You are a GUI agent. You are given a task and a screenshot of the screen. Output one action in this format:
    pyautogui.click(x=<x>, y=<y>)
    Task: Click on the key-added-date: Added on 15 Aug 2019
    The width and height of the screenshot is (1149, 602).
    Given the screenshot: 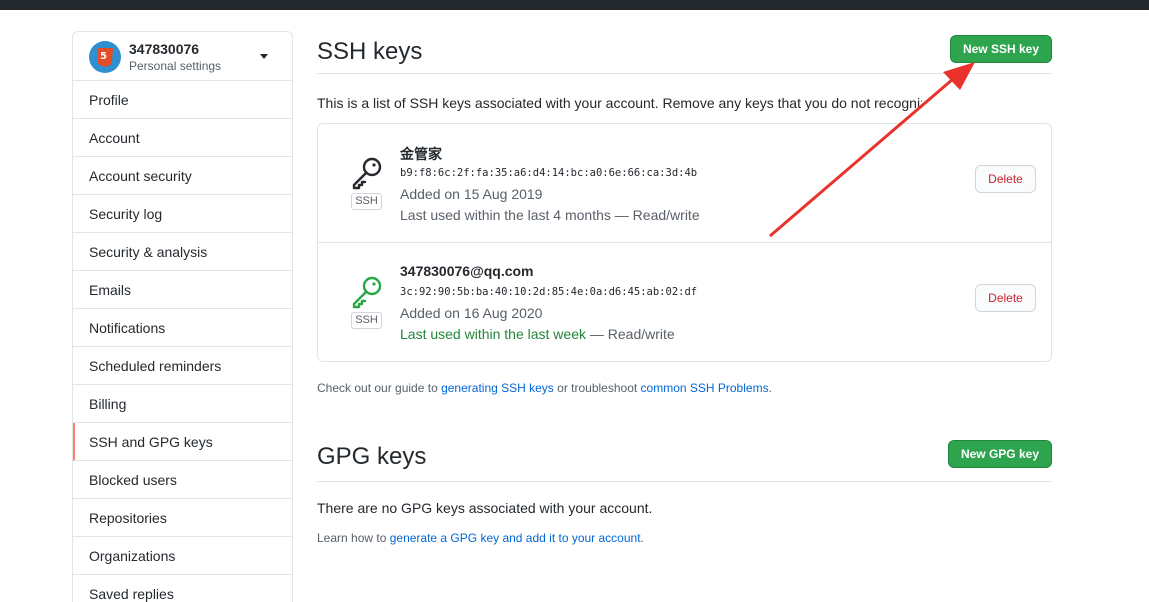 What is the action you would take?
    pyautogui.click(x=471, y=194)
    